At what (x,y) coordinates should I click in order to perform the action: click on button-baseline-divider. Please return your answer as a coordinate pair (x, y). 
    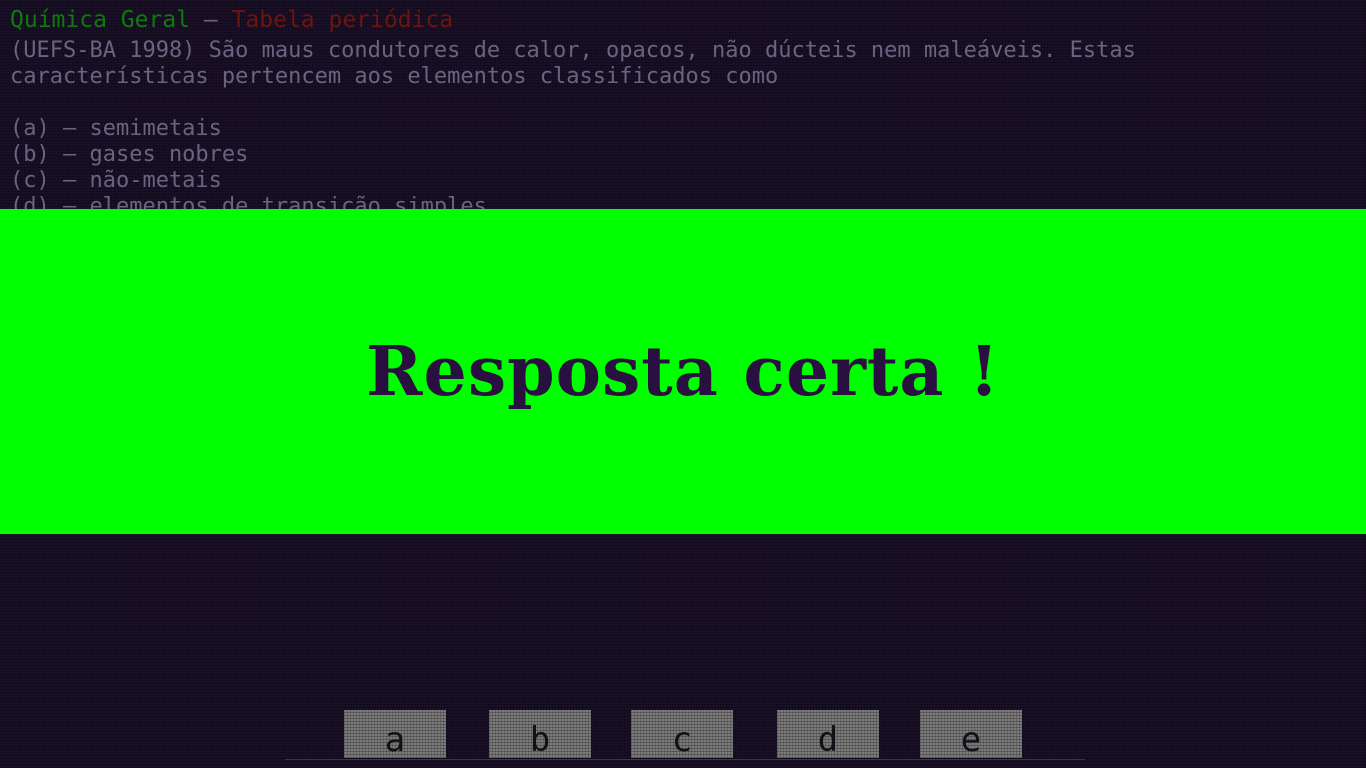
    Looking at the image, I should click on (685, 759).